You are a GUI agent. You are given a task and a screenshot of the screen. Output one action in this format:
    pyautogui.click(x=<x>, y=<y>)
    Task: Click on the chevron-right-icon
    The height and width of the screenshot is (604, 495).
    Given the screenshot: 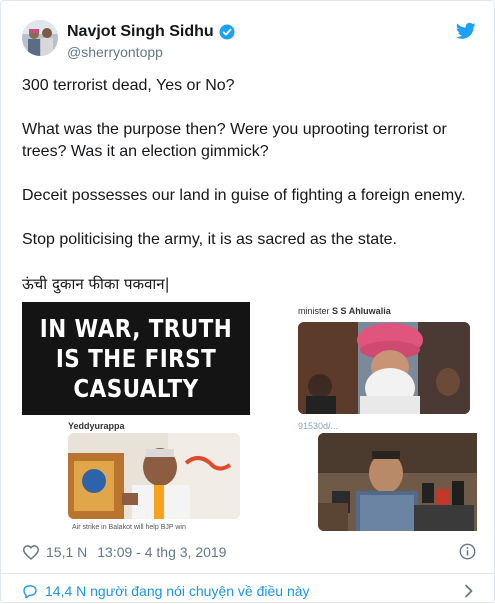 What is the action you would take?
    pyautogui.click(x=469, y=591)
    